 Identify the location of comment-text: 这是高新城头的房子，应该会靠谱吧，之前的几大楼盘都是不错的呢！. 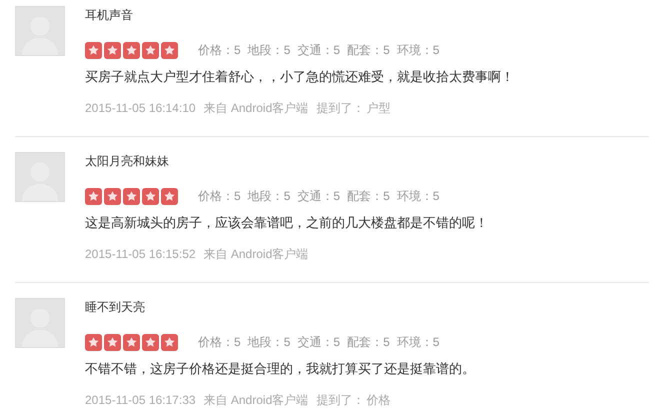
(286, 223).